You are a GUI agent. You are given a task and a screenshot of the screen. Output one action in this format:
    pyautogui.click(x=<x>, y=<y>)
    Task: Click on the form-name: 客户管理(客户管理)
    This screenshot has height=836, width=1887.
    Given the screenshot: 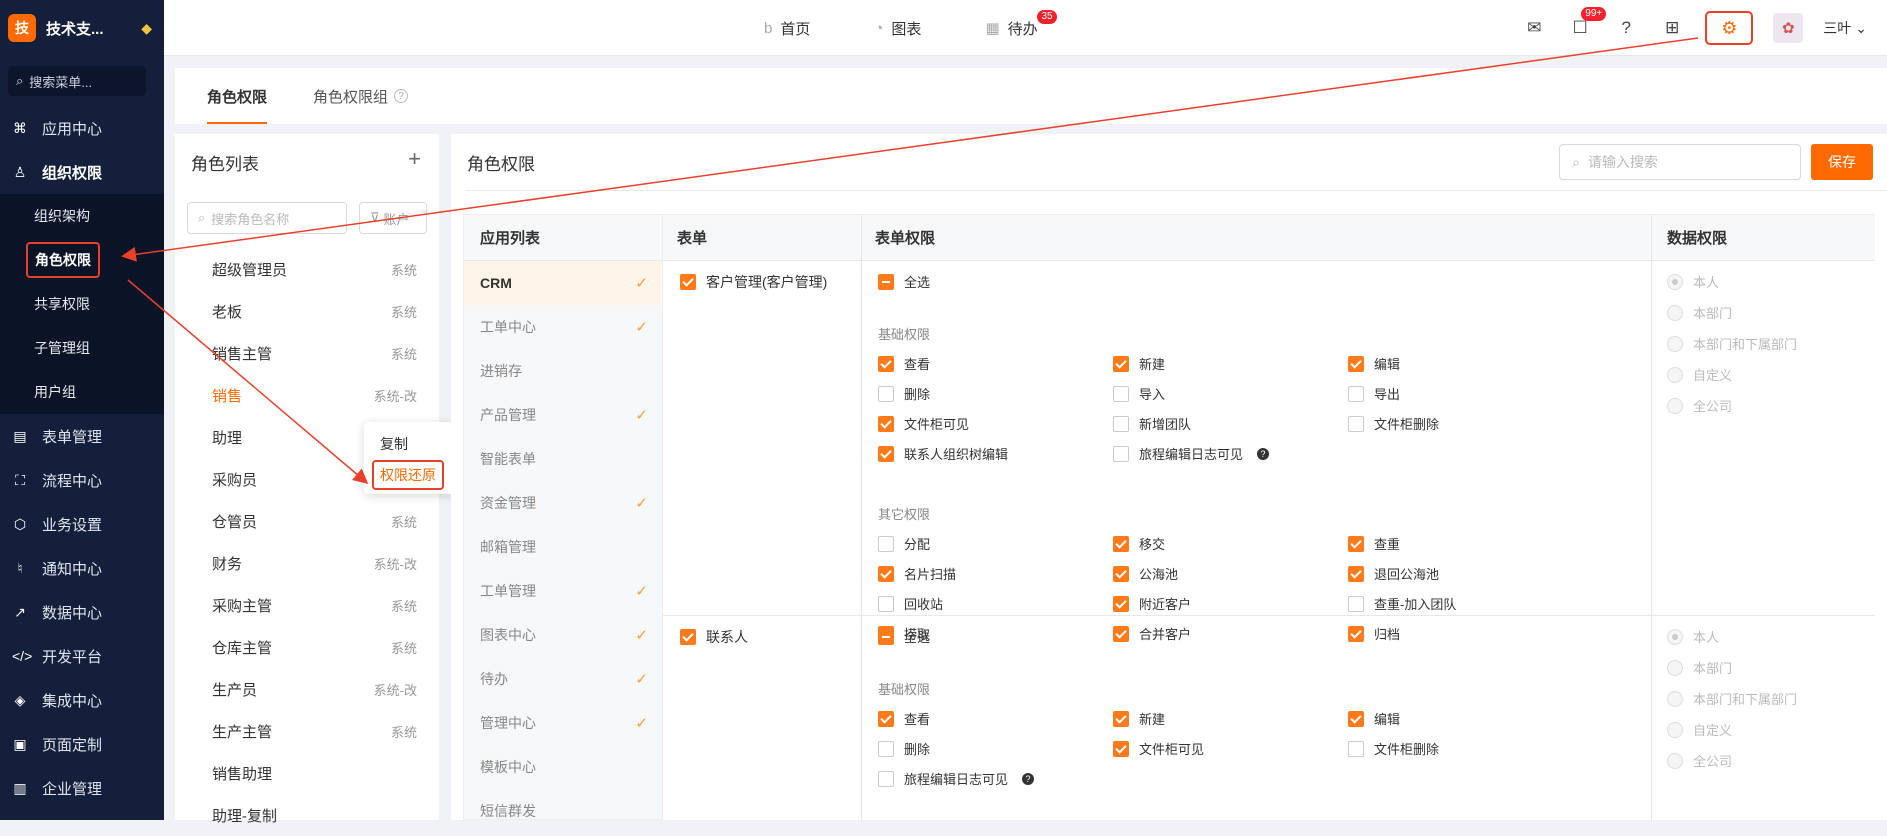 What is the action you would take?
    pyautogui.click(x=753, y=282)
    